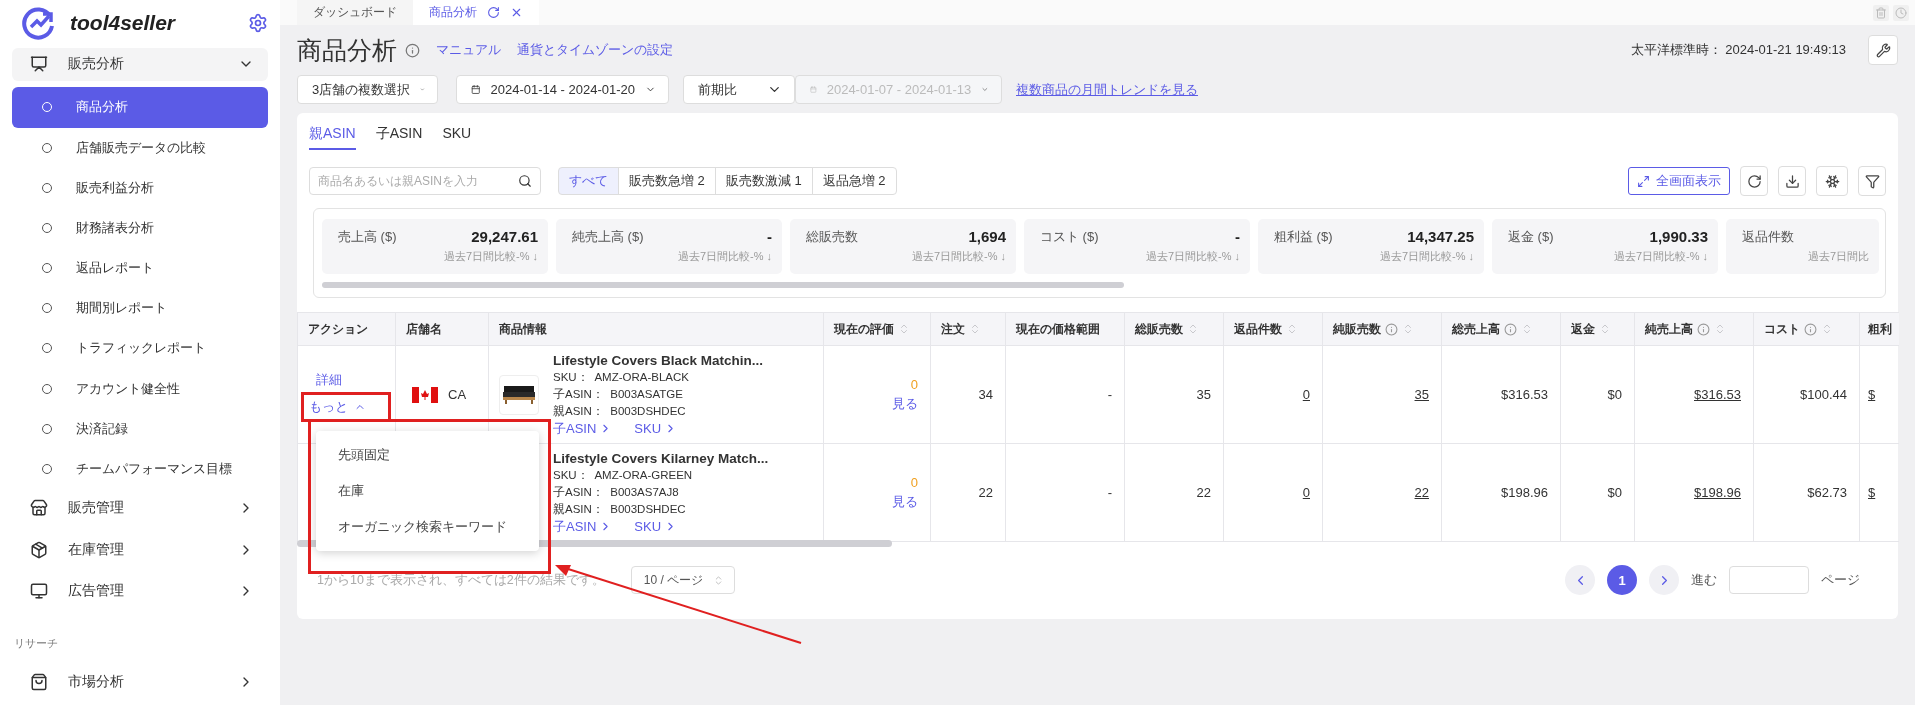  I want to click on nav-icon, so click(39, 64).